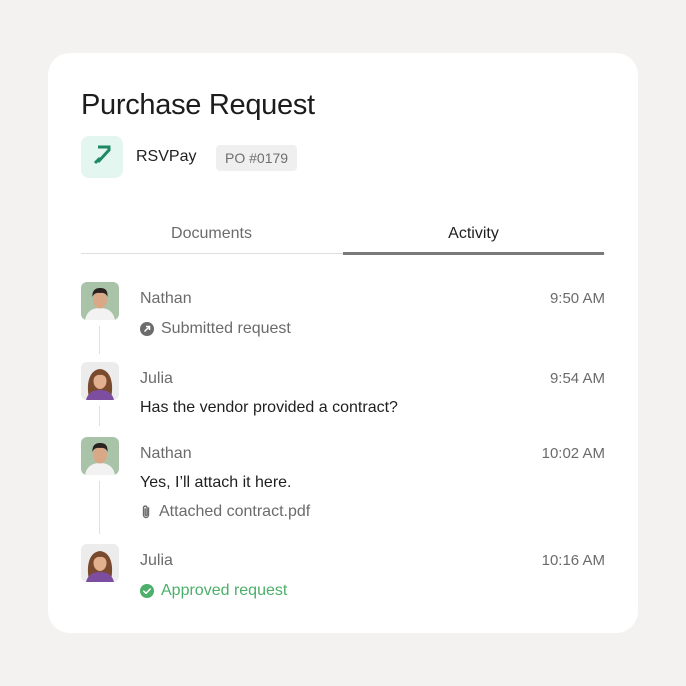 This screenshot has width=686, height=686. What do you see at coordinates (577, 298) in the screenshot?
I see `activity-time: 9:50 AM` at bounding box center [577, 298].